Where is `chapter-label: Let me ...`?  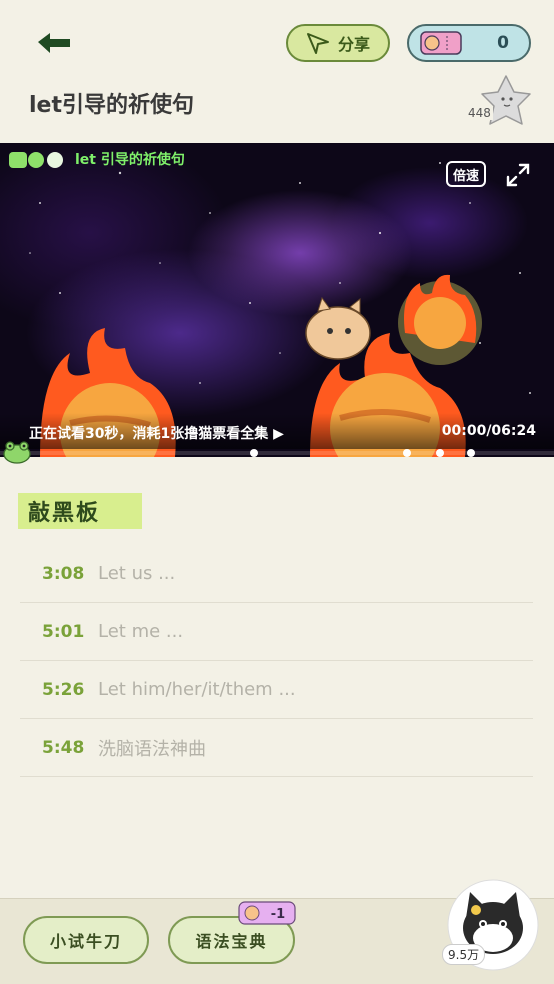 chapter-label: Let me ... is located at coordinates (141, 631).